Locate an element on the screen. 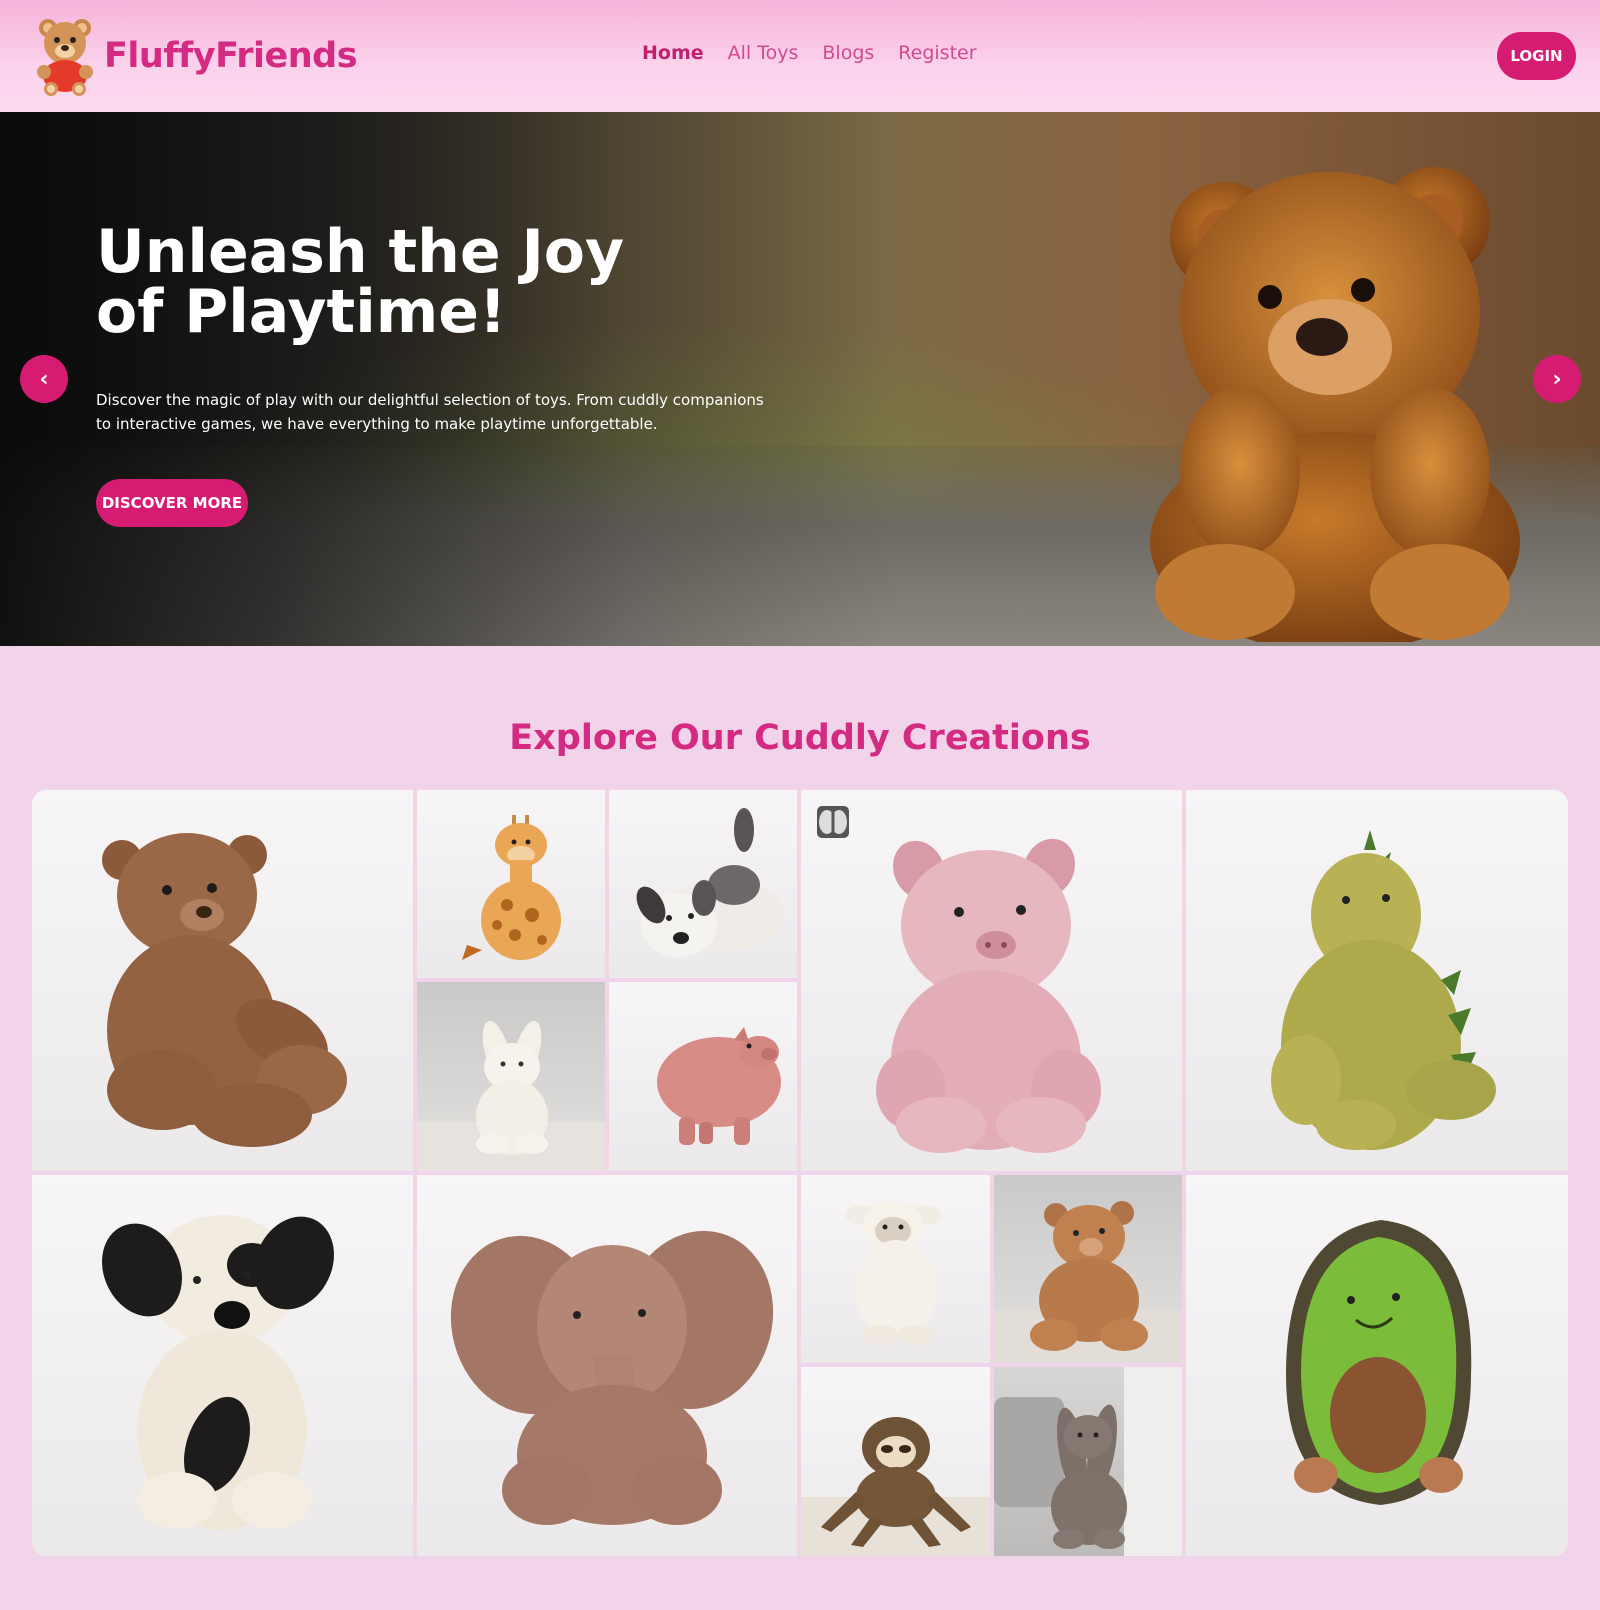 The height and width of the screenshot is (1610, 1600). nav-blogs: Blogs is located at coordinates (848, 53).